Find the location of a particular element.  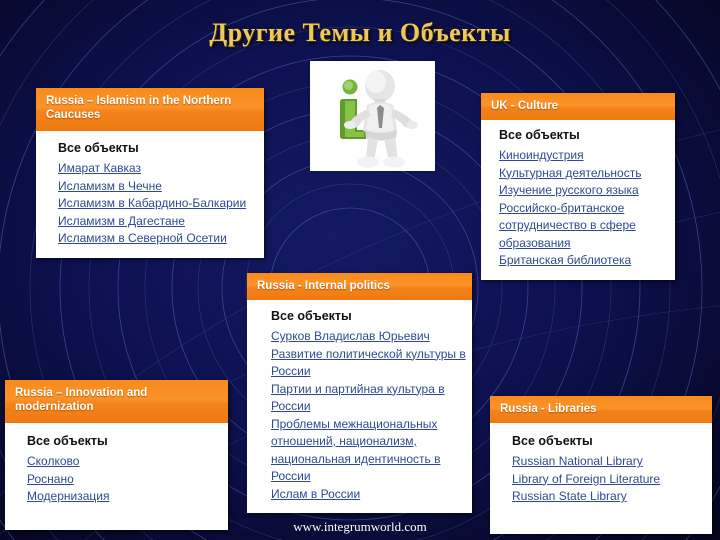

panel-link: Развитие политической культуры в России is located at coordinates (368, 363).